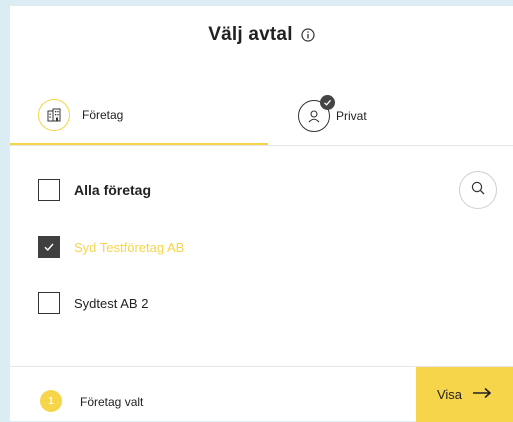 This screenshot has width=513, height=422. I want to click on list-item-label: Sydtest AB 2, so click(111, 303).